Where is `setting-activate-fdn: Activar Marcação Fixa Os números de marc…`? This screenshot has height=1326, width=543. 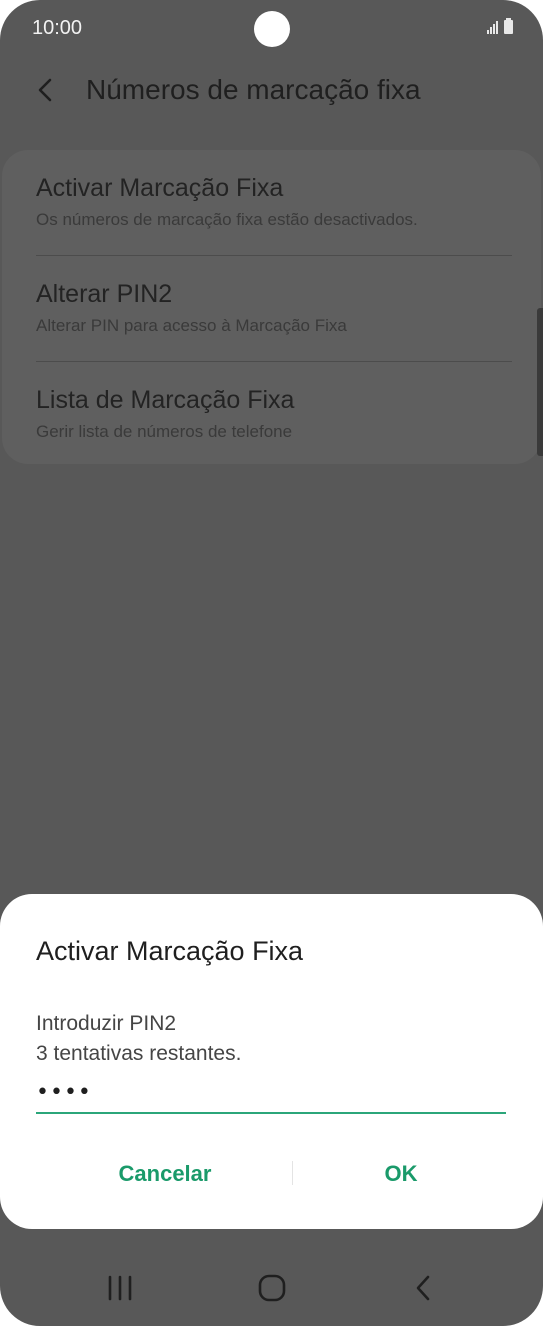
setting-activate-fdn: Activar Marcação Fixa Os números de marc… is located at coordinates (274, 203).